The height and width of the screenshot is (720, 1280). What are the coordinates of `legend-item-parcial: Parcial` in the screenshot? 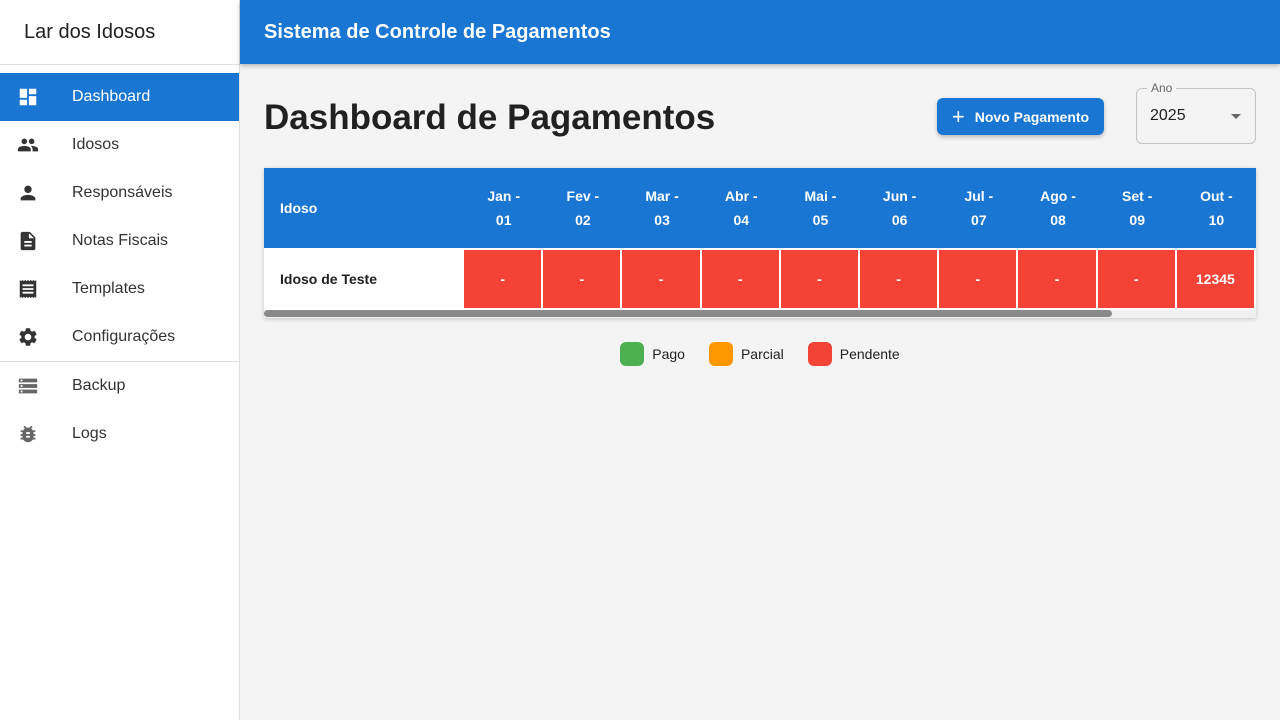 It's located at (746, 354).